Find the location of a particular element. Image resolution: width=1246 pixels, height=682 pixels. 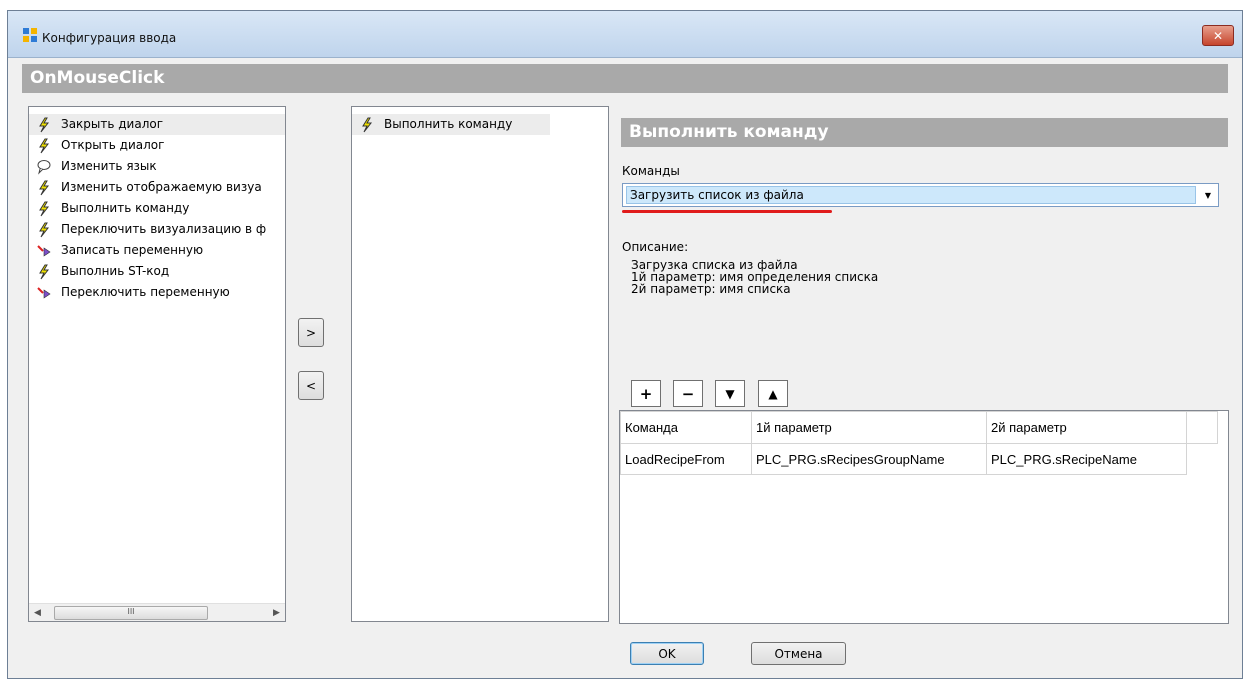

title-bar: Конфигурация ввода ✕ is located at coordinates (625, 34).